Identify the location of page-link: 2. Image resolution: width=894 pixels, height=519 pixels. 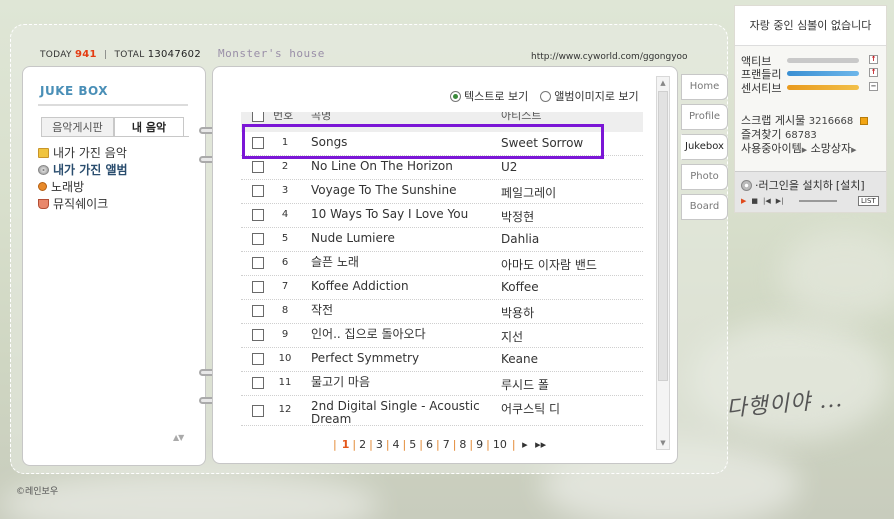
(362, 444).